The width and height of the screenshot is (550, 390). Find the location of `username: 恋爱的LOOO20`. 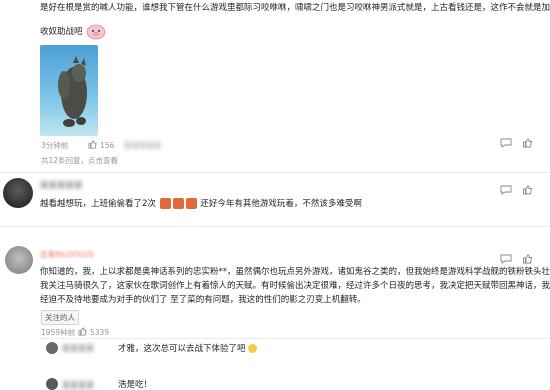

username: 恋爱的LOOO20 is located at coordinates (67, 254).